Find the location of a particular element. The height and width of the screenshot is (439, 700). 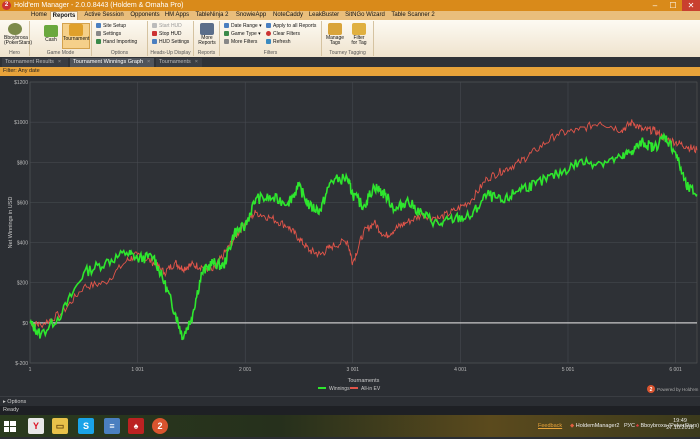

group-game-mode: Cash Tournament Game Mode is located at coordinates (61, 38).